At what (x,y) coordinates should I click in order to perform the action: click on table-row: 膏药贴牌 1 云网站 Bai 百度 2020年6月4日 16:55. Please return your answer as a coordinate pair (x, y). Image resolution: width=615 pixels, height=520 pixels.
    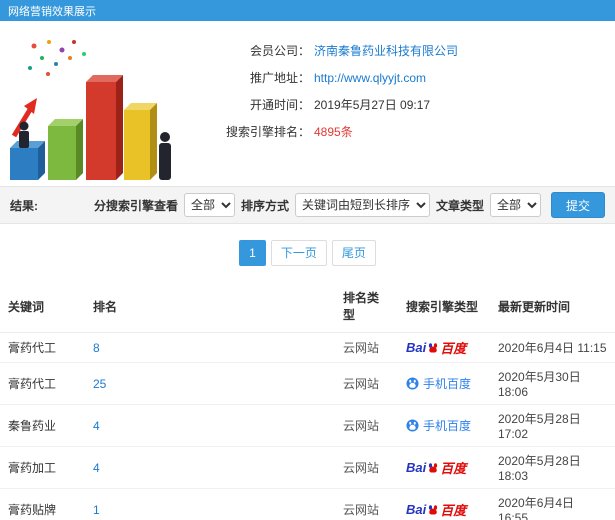
    Looking at the image, I should click on (307, 504).